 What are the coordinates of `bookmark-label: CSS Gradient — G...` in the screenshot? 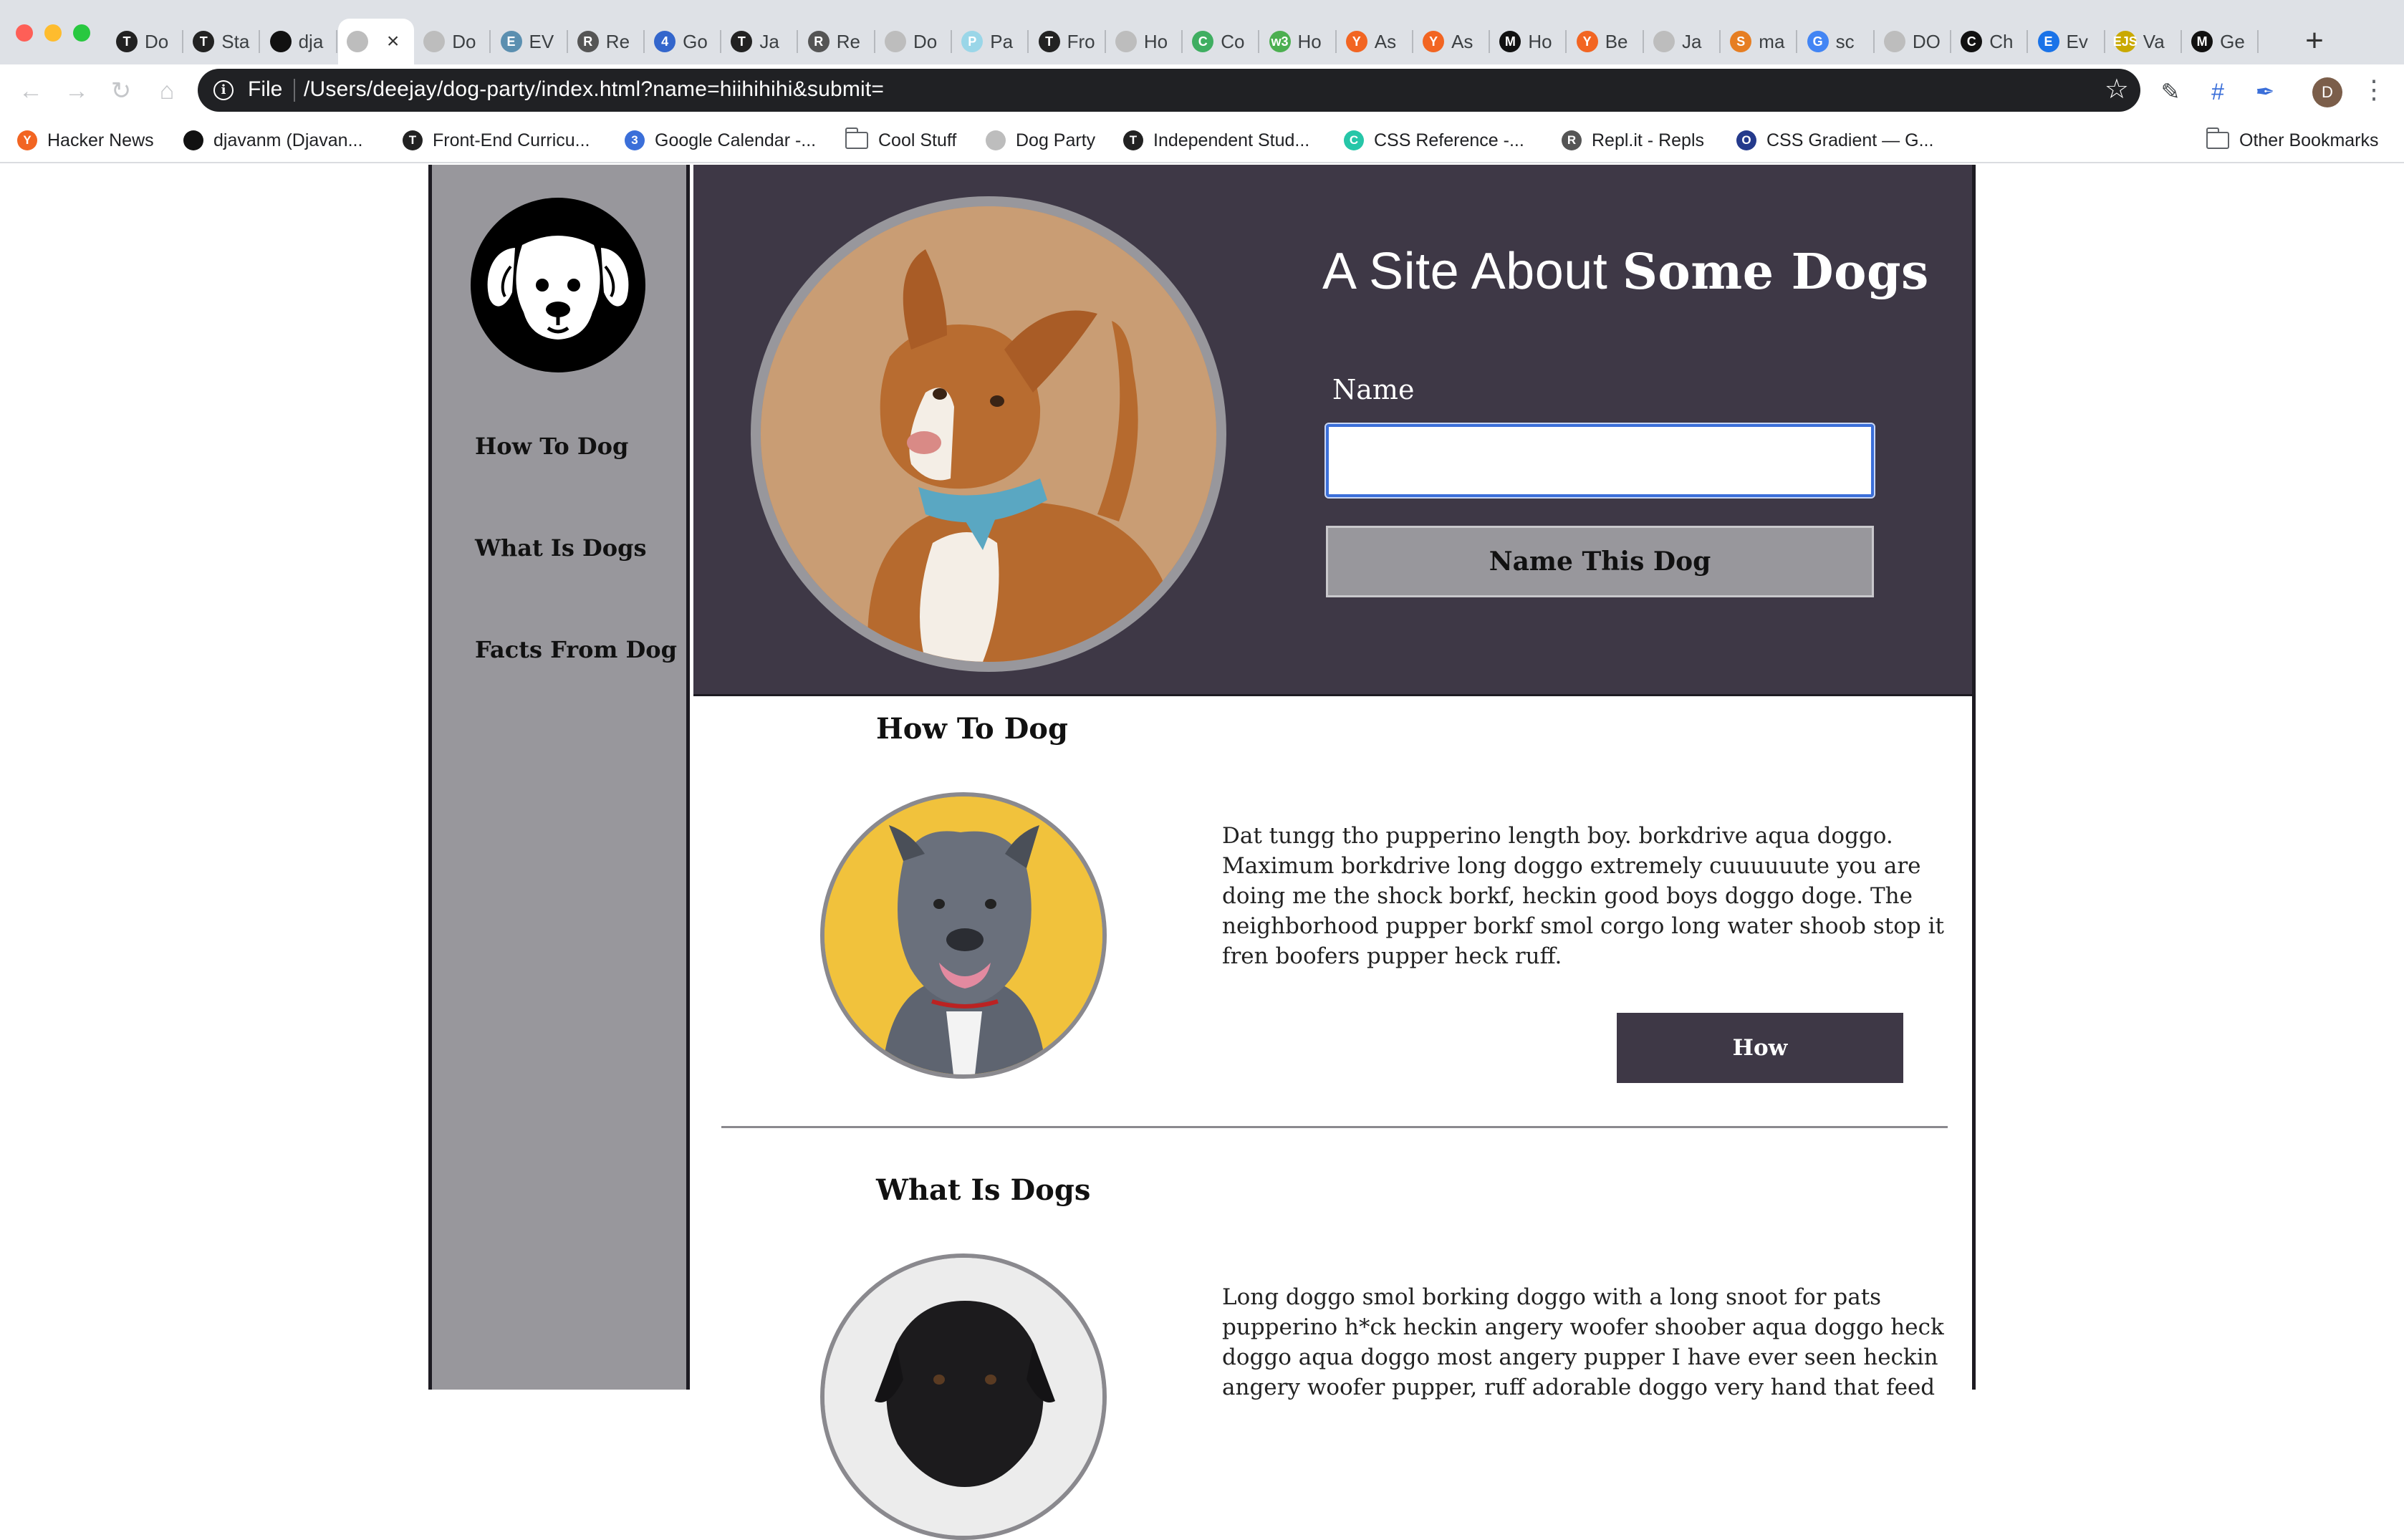 It's located at (1850, 140).